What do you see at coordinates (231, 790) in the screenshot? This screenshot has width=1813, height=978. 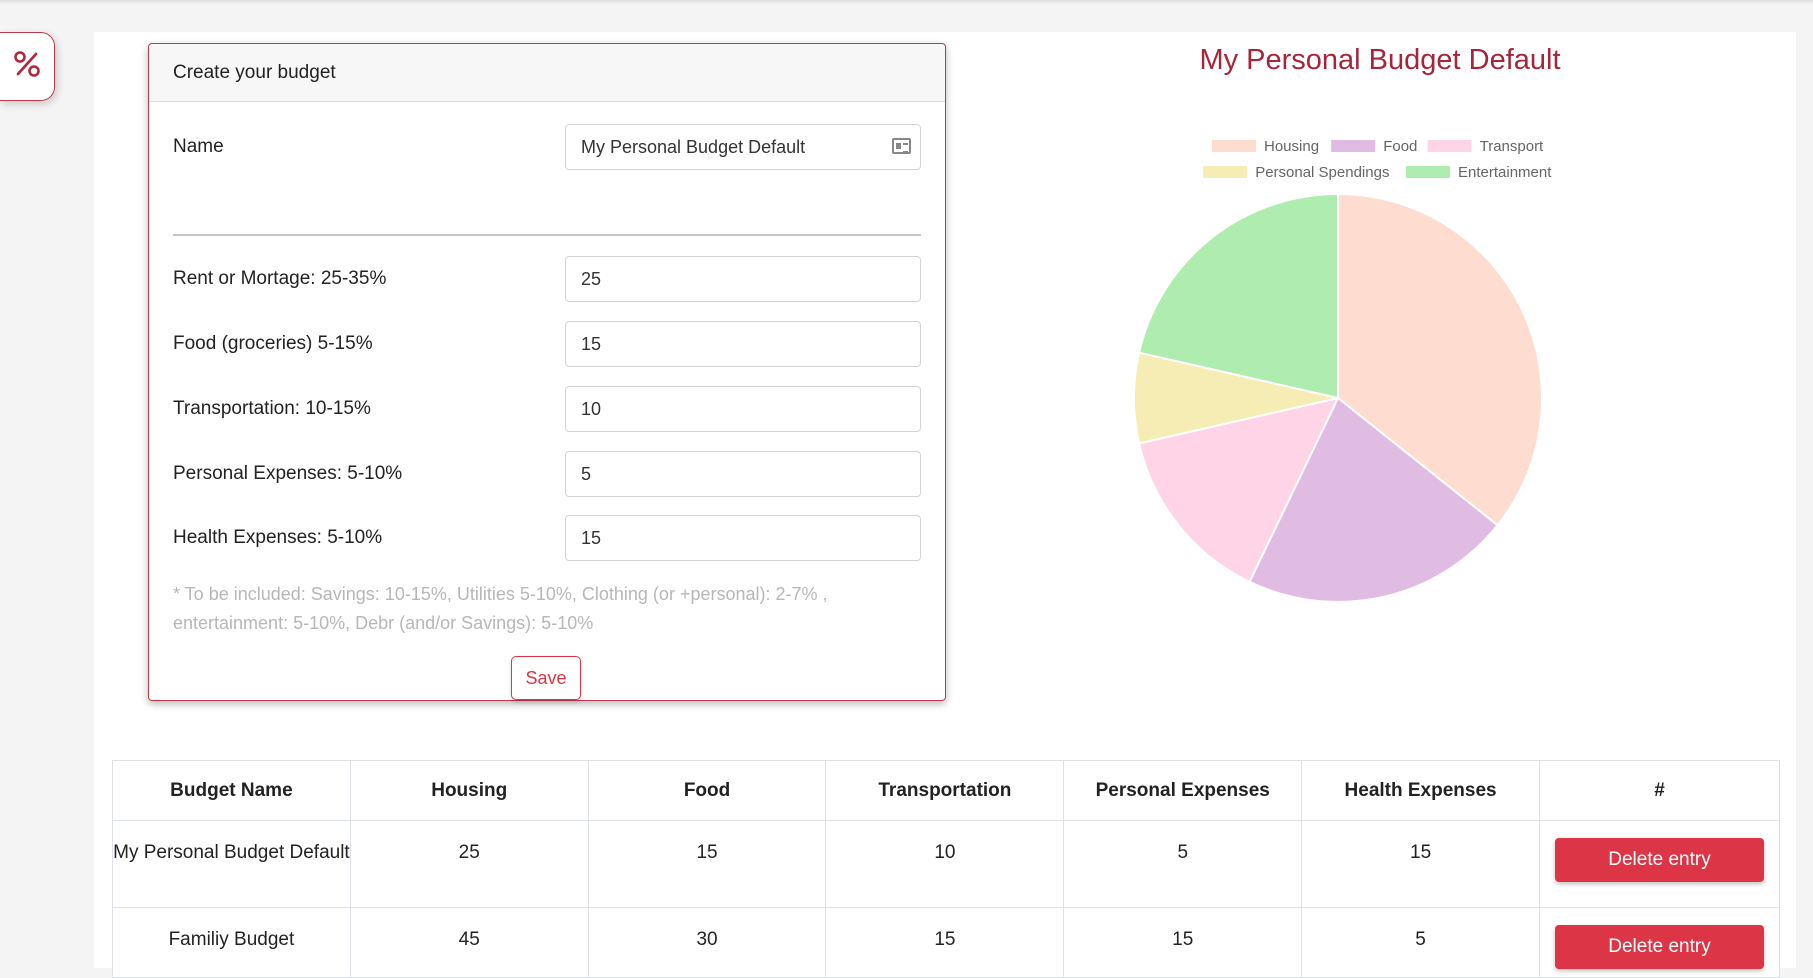 I see `header-budget-name: Budget Name` at bounding box center [231, 790].